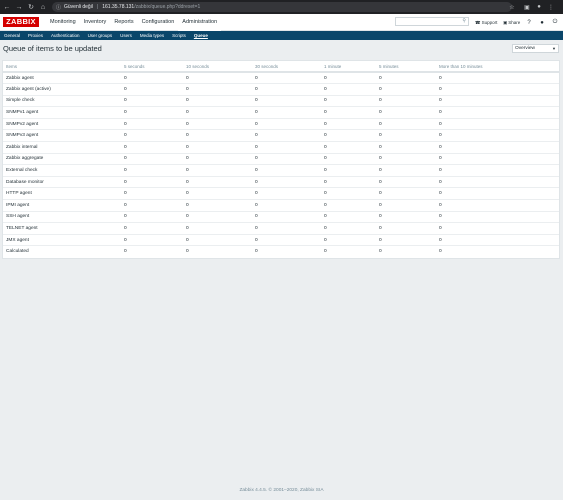 The height and width of the screenshot is (500, 563). I want to click on item-type-cell: SNMPv2 agent, so click(62, 124).